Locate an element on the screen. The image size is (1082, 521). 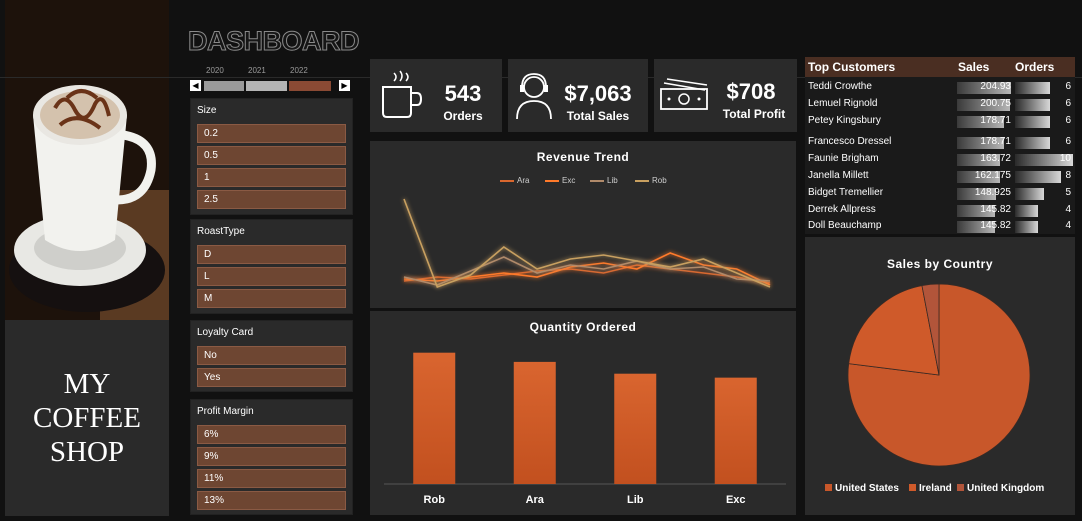
legend-label: United States is located at coordinates (867, 488).